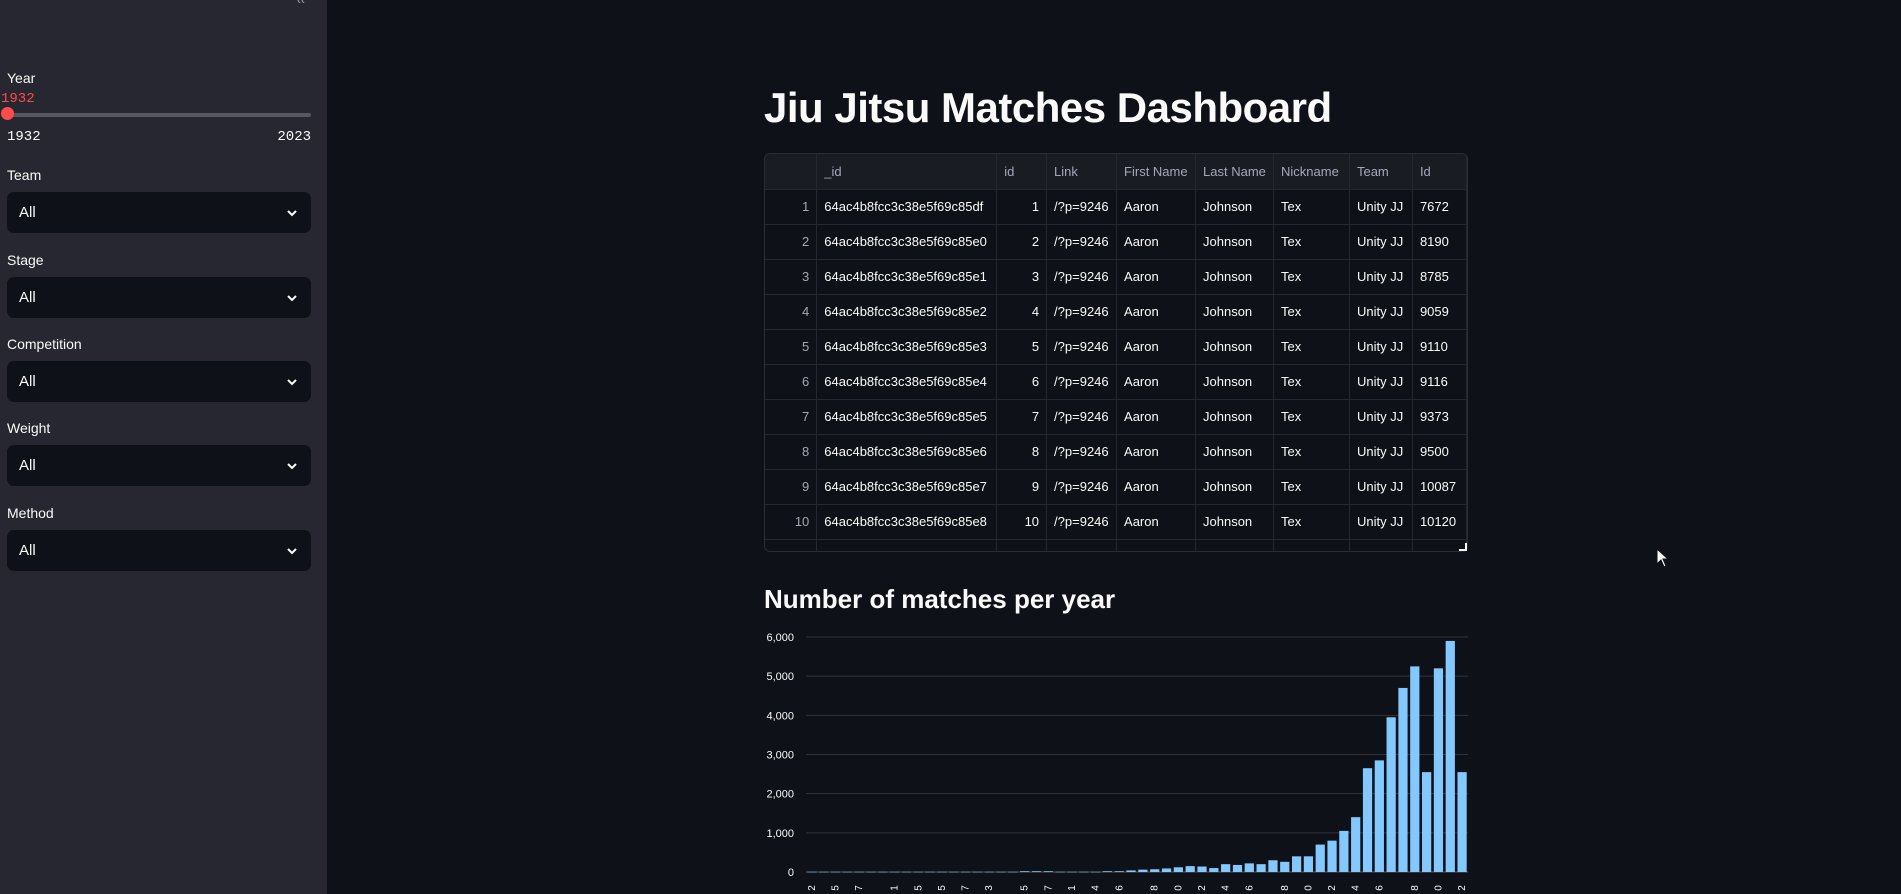 This screenshot has height=894, width=1901. What do you see at coordinates (1439, 417) in the screenshot?
I see `cell-Id: 9373` at bounding box center [1439, 417].